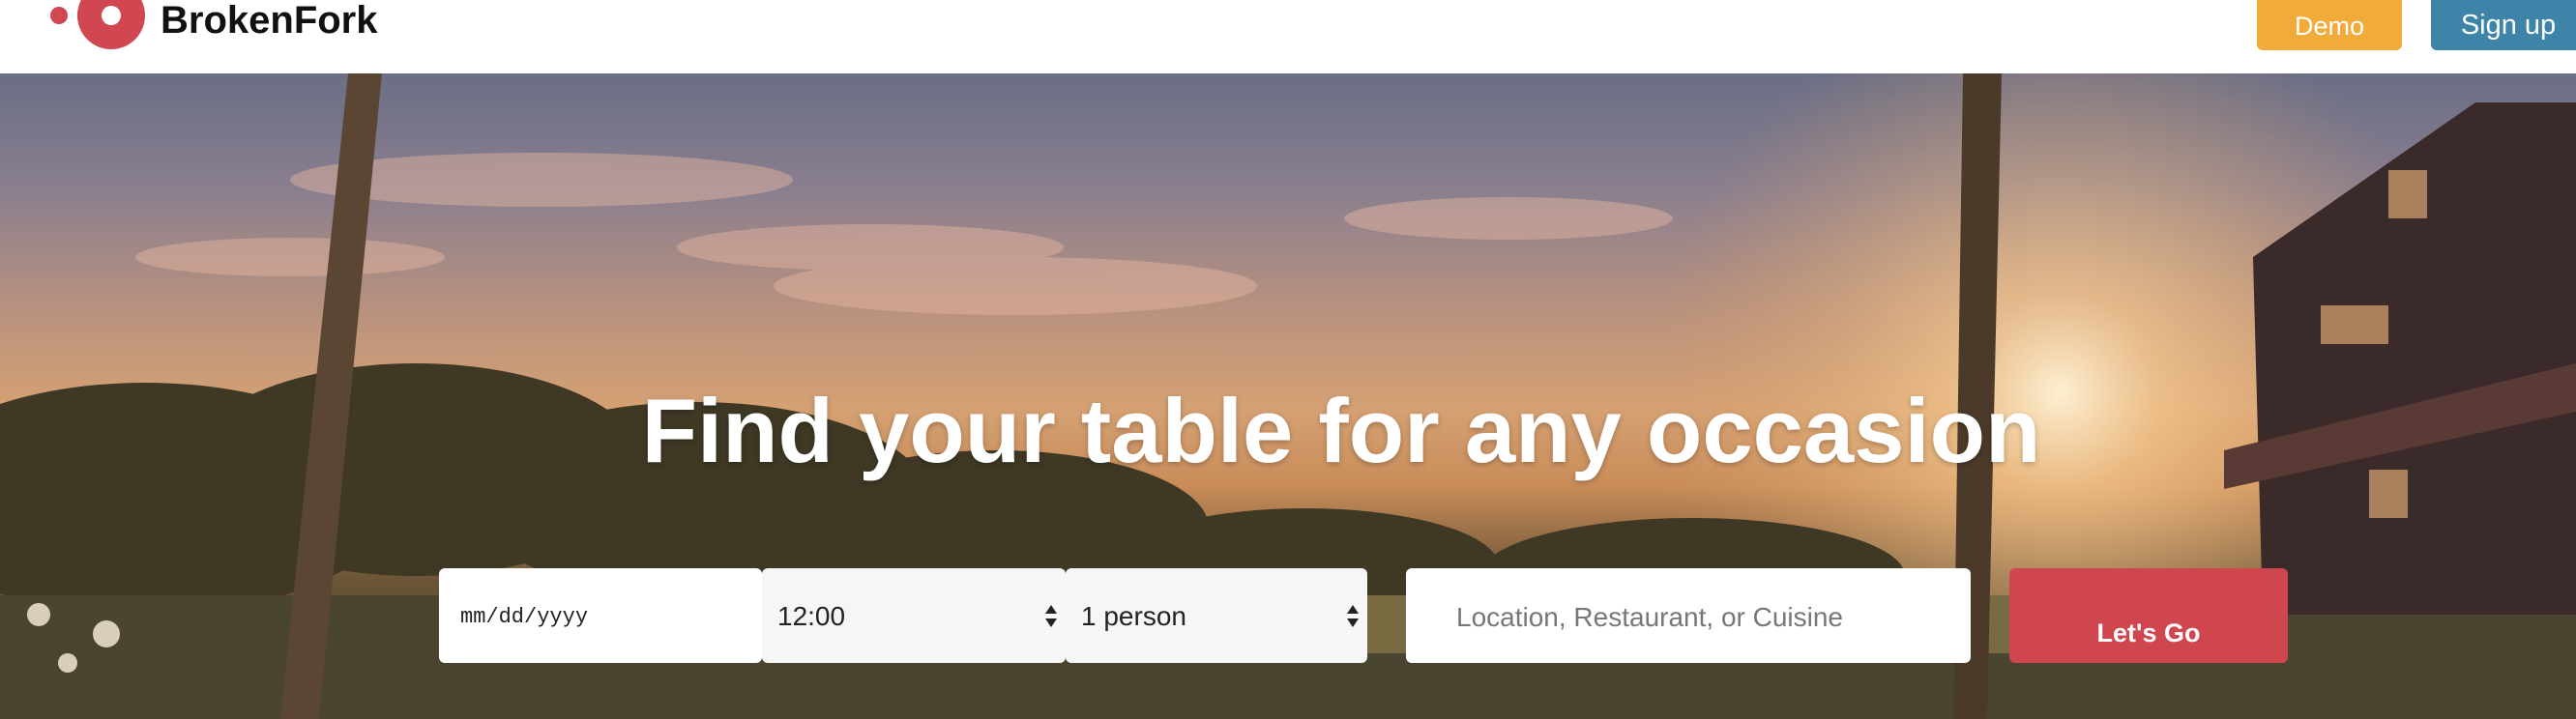  Describe the element at coordinates (59, 16) in the screenshot. I see `logo-dot` at that location.